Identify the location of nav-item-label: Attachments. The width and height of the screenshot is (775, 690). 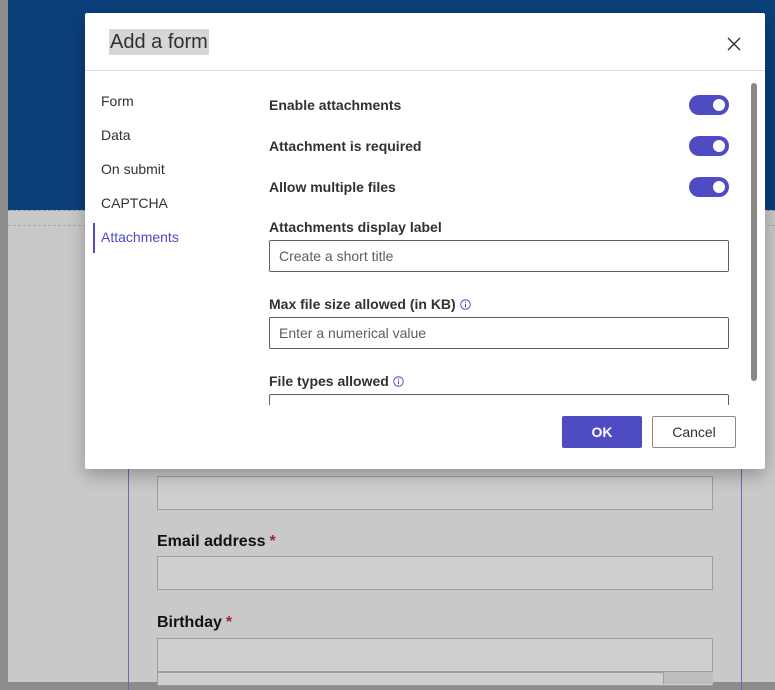
(140, 237).